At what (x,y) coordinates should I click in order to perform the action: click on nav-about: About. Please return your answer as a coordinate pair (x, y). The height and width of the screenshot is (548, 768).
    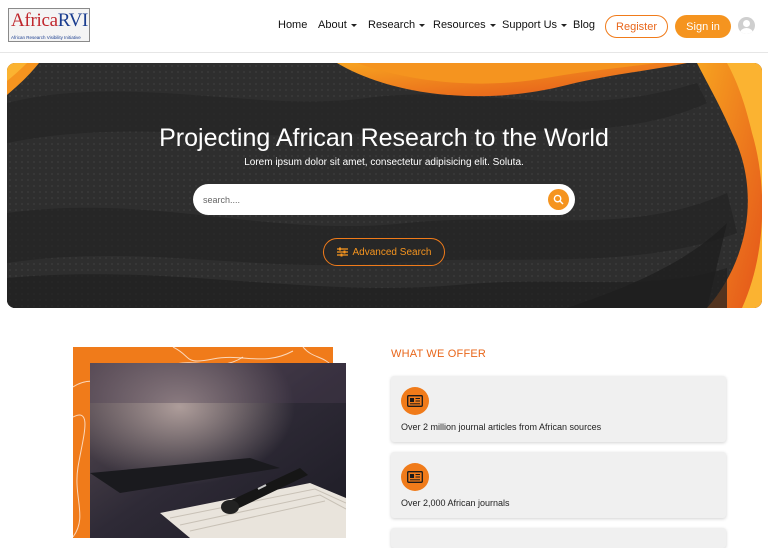
    Looking at the image, I should click on (337, 25).